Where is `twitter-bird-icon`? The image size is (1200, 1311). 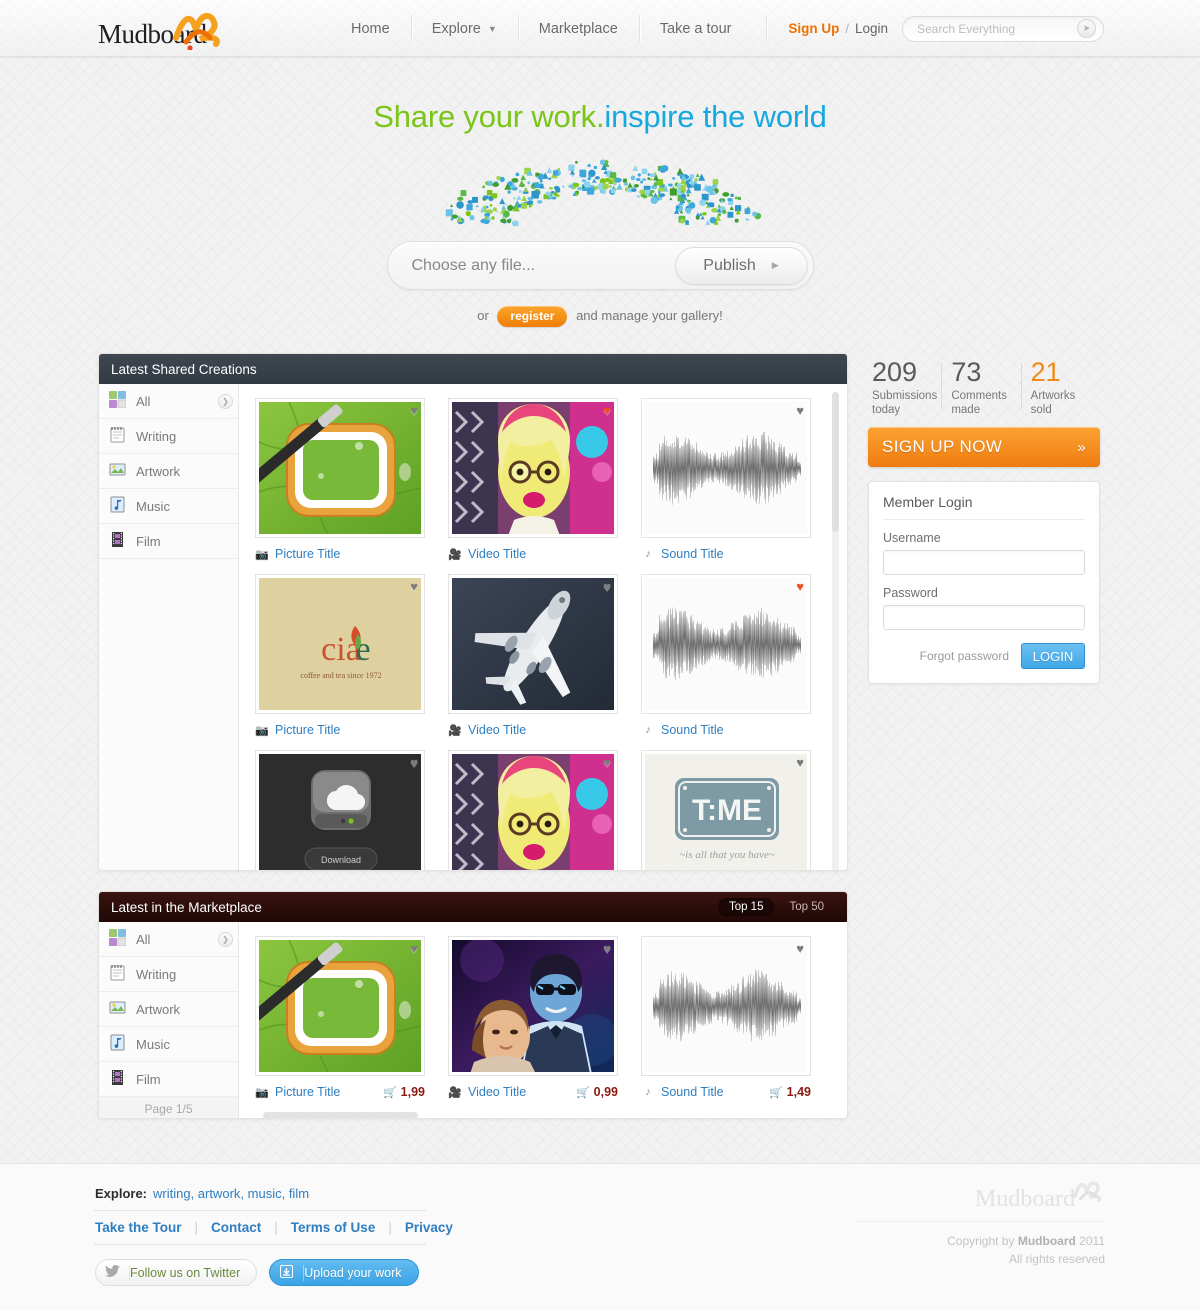
twitter-bird-icon is located at coordinates (113, 1272).